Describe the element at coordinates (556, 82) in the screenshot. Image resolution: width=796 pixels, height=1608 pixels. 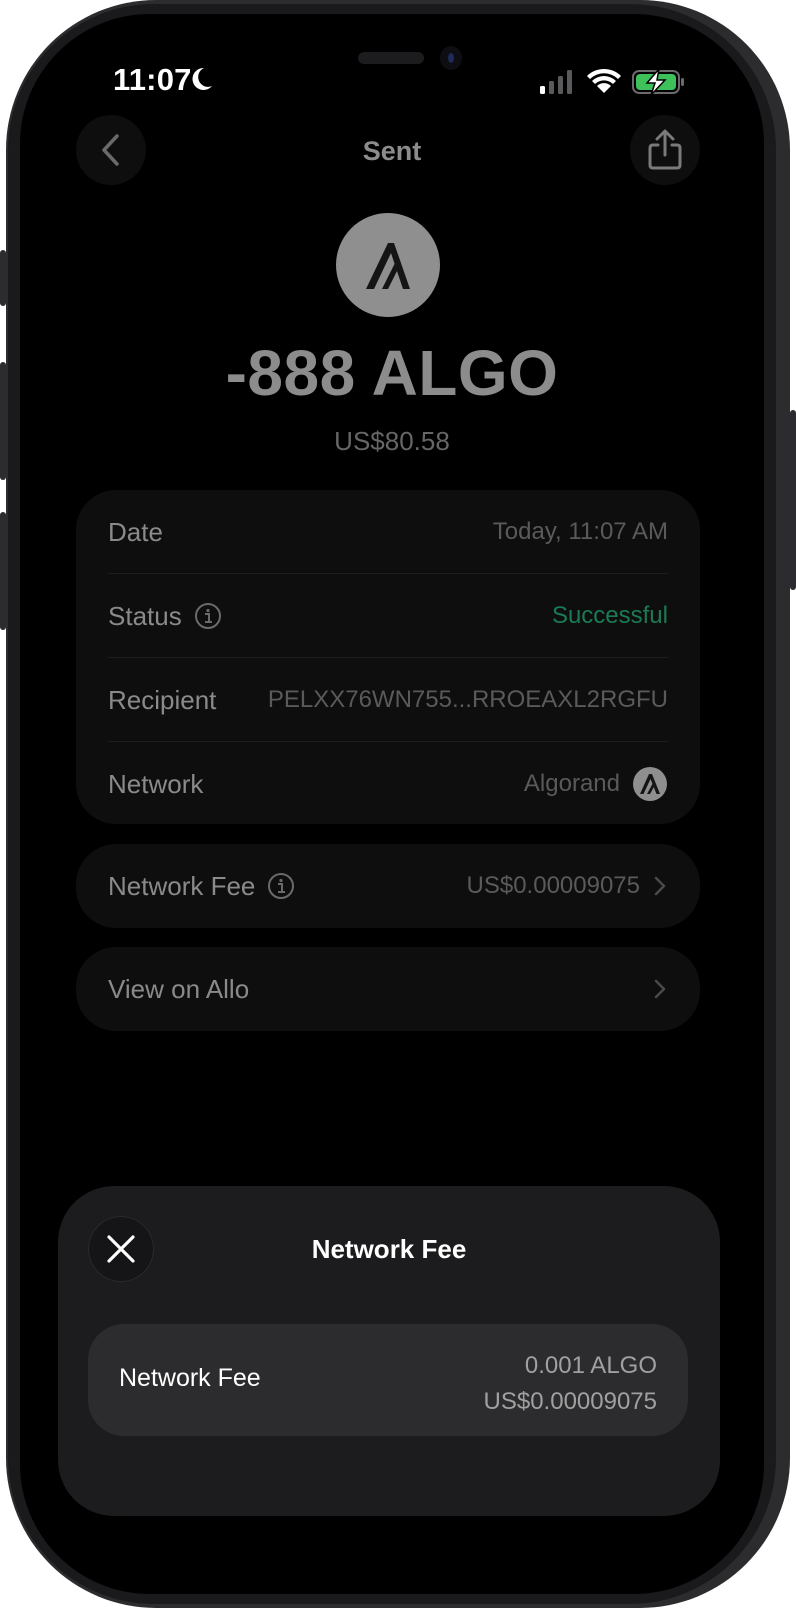
I see `cellular-signal-icon` at that location.